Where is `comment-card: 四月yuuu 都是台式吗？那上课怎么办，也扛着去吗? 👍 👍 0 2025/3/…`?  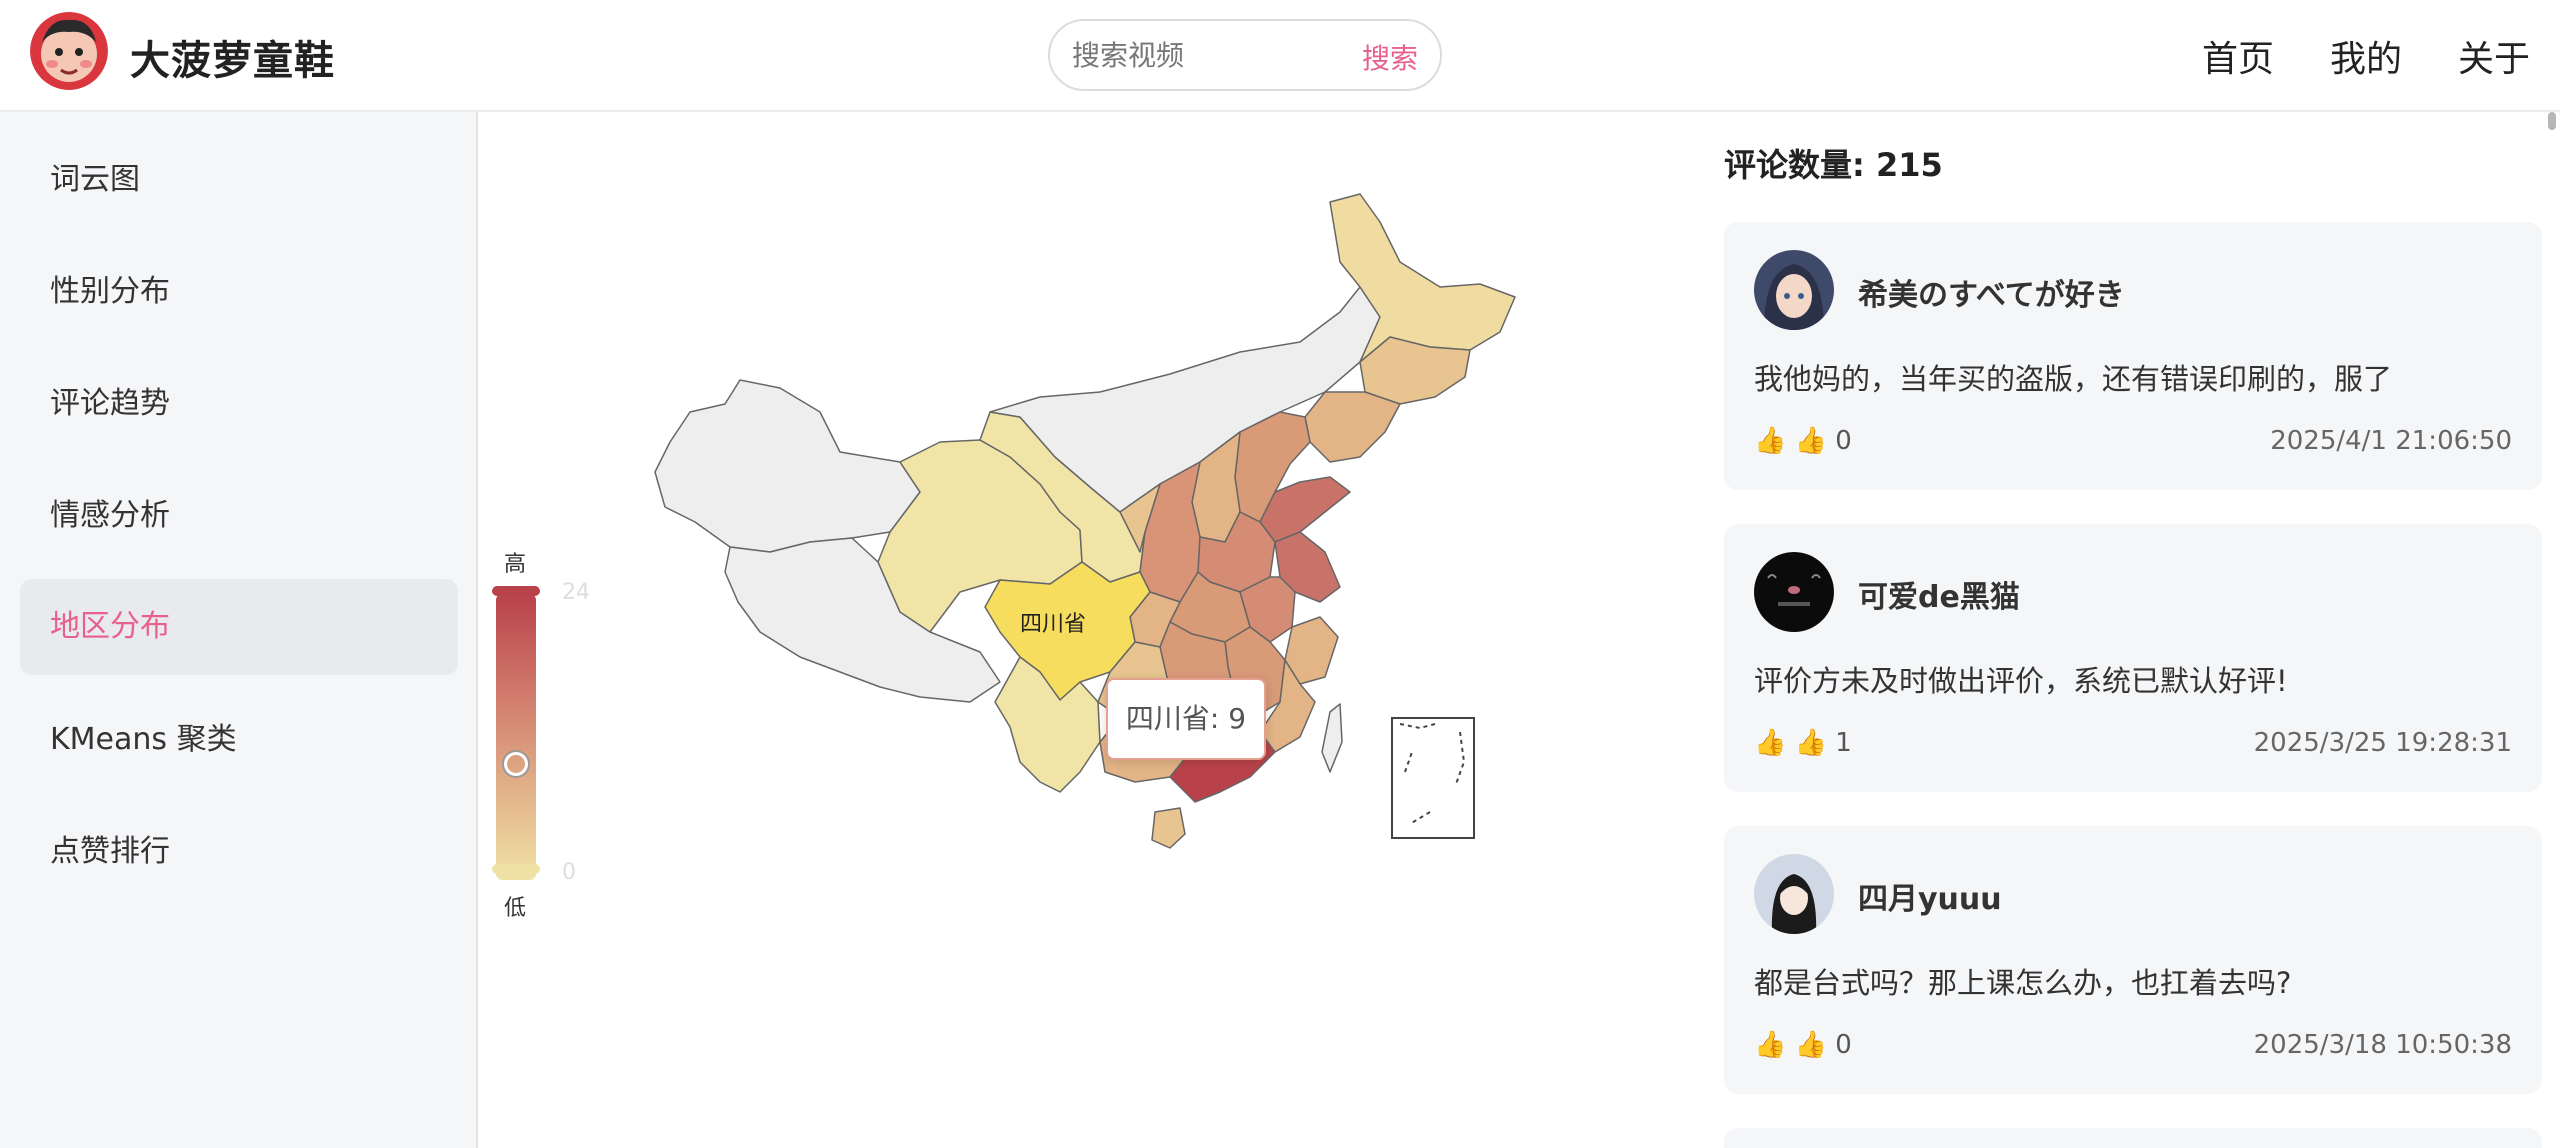
comment-card: 四月yuuu 都是台式吗？那上课怎么办，也扛着去吗? 👍 👍 0 2025/3/… is located at coordinates (2133, 960).